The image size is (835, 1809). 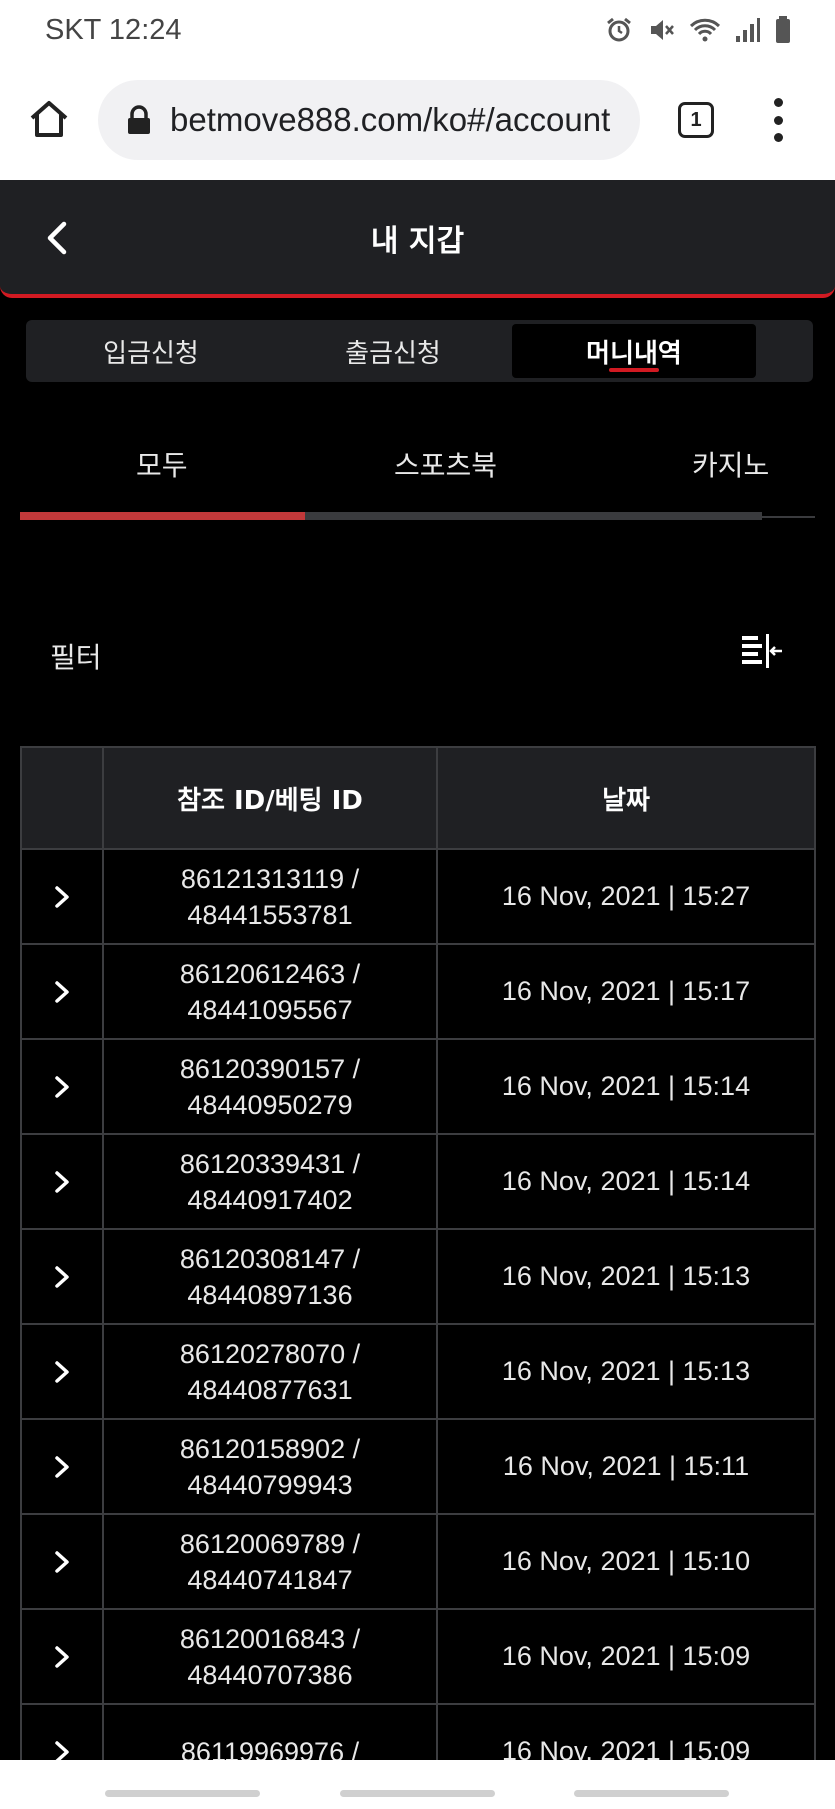 What do you see at coordinates (162, 464) in the screenshot?
I see `tab-all: 모두` at bounding box center [162, 464].